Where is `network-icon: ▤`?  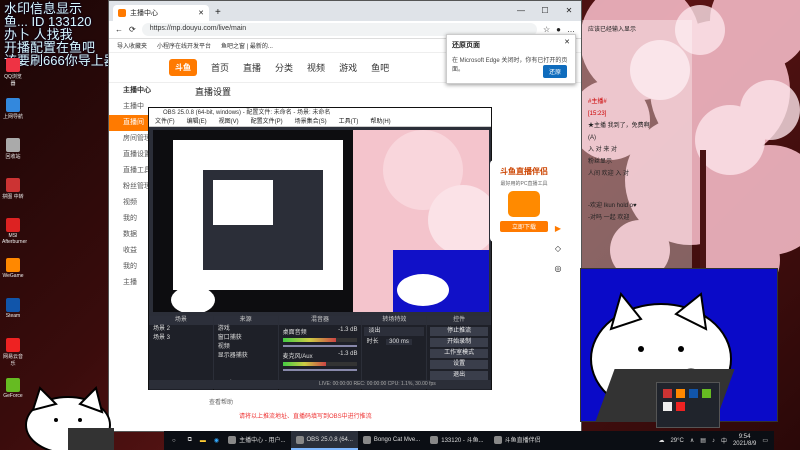
network-icon: ▤ is located at coordinates (703, 440).